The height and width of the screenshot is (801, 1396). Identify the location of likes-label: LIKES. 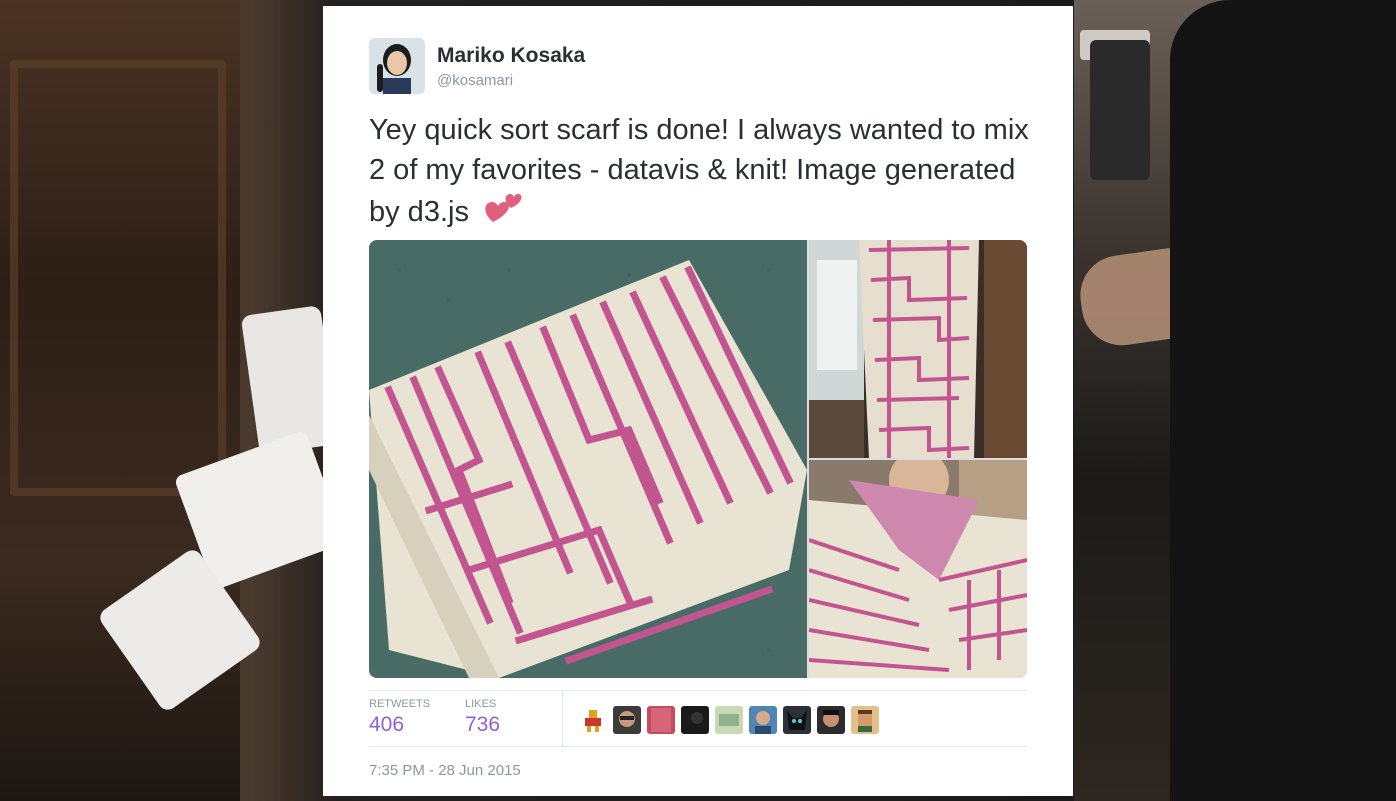
(481, 704).